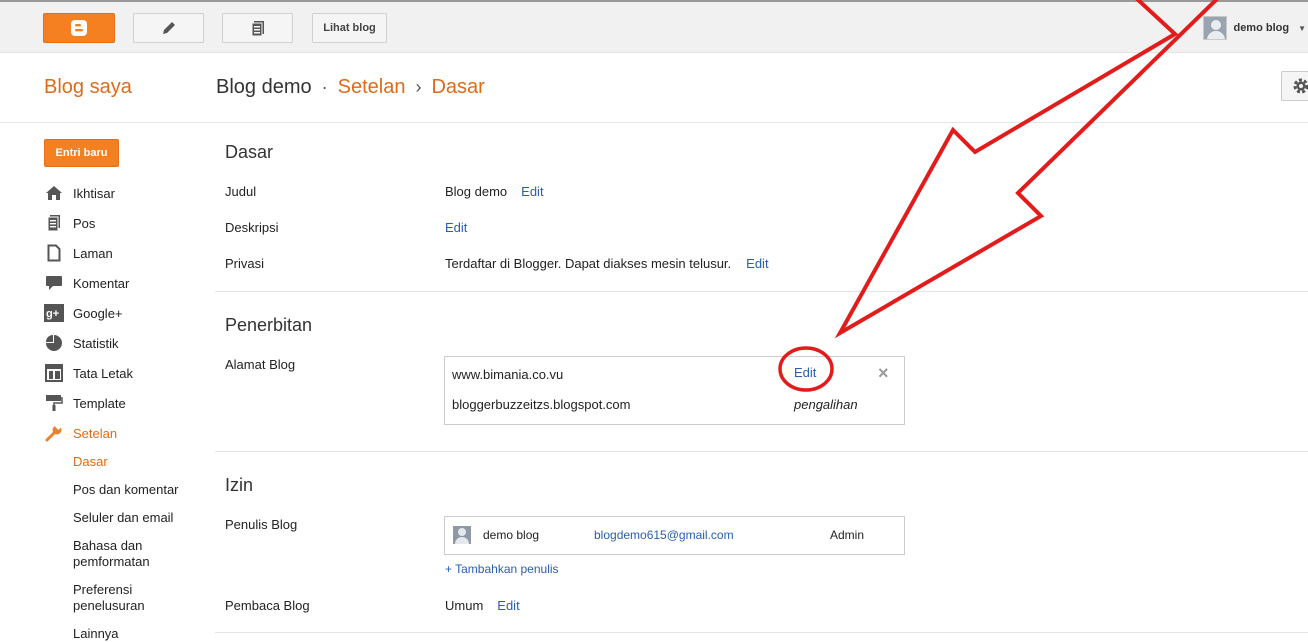 This screenshot has height=642, width=1308. I want to click on title-row: Blog demo Edit, so click(494, 191).